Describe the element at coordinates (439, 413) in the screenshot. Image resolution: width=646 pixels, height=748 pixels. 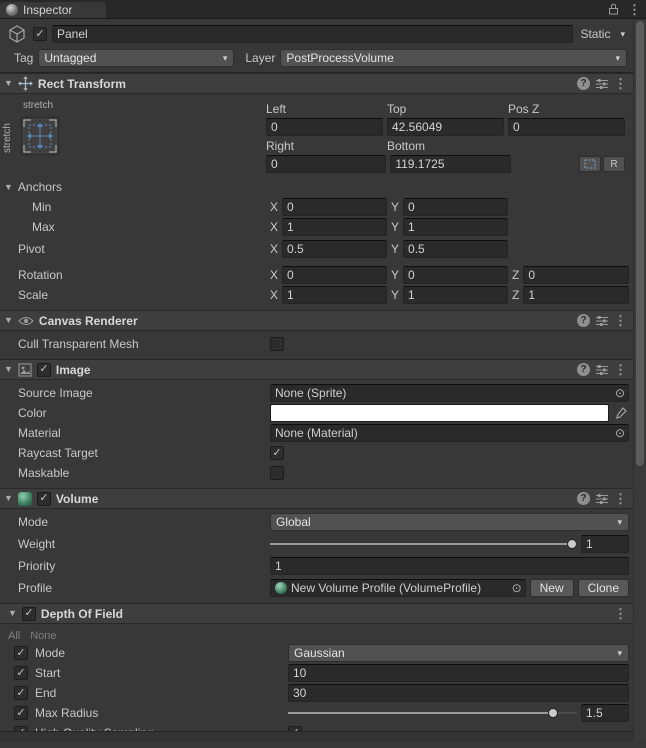
I see `color-swatch` at that location.